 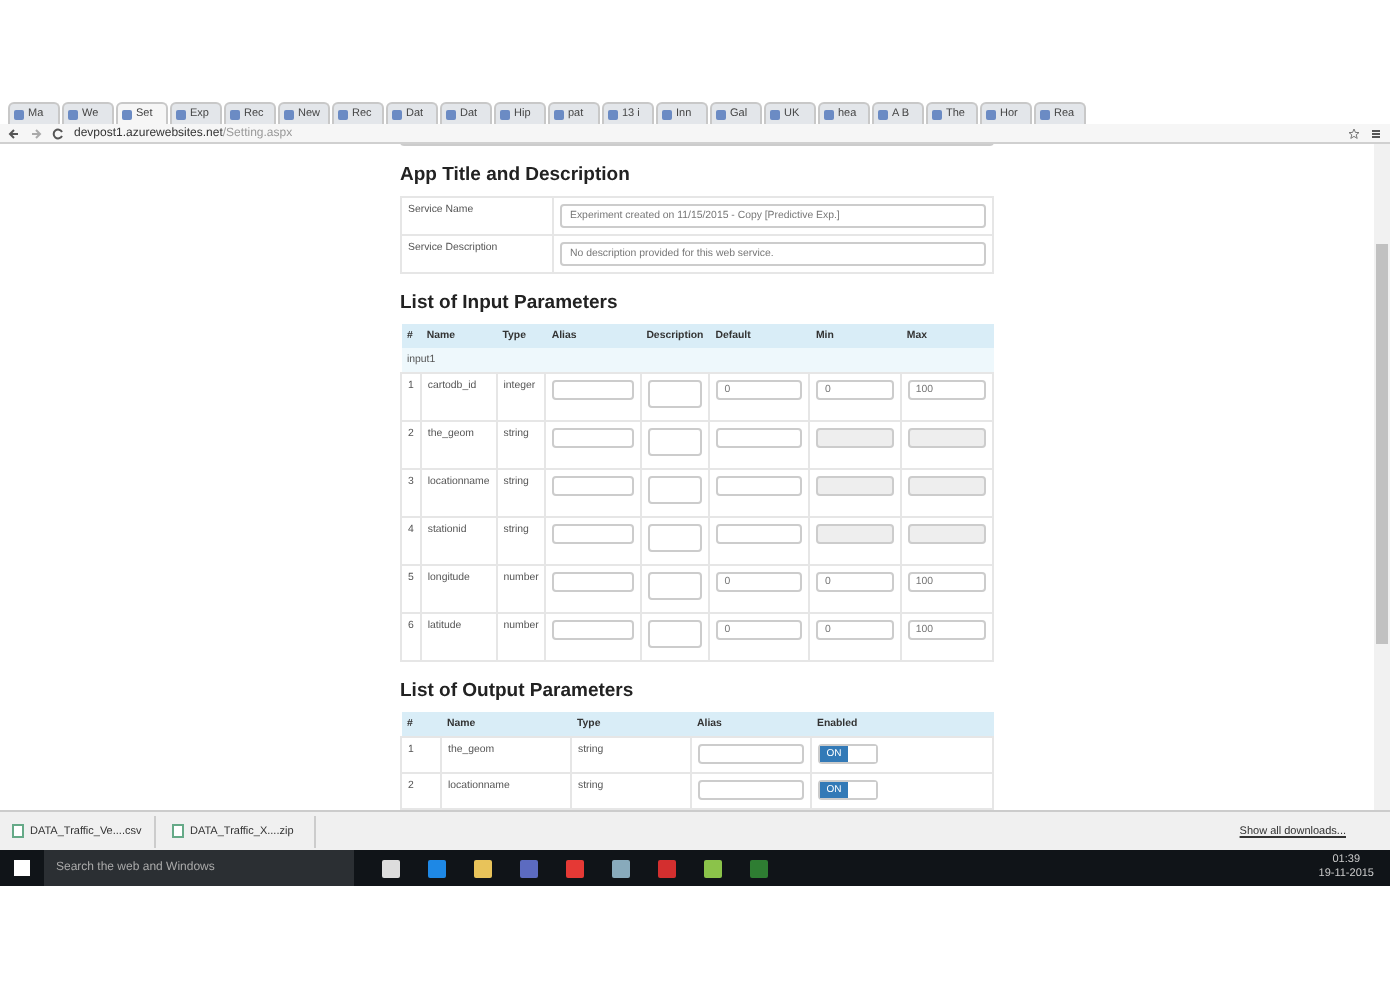 What do you see at coordinates (36, 133) in the screenshot?
I see `forward-arrow-icon` at bounding box center [36, 133].